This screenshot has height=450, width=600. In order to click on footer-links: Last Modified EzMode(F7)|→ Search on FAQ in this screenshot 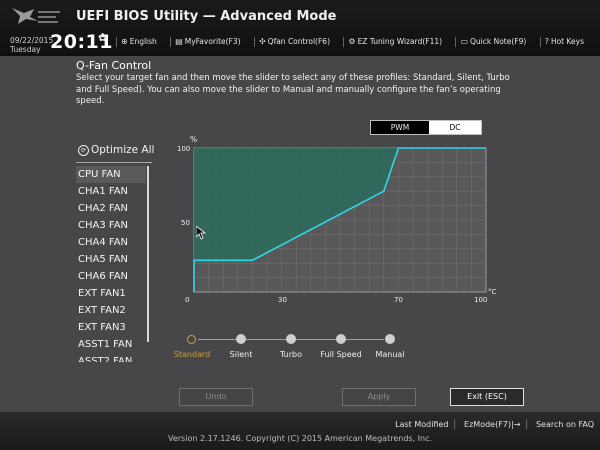, I will do `click(484, 424)`.